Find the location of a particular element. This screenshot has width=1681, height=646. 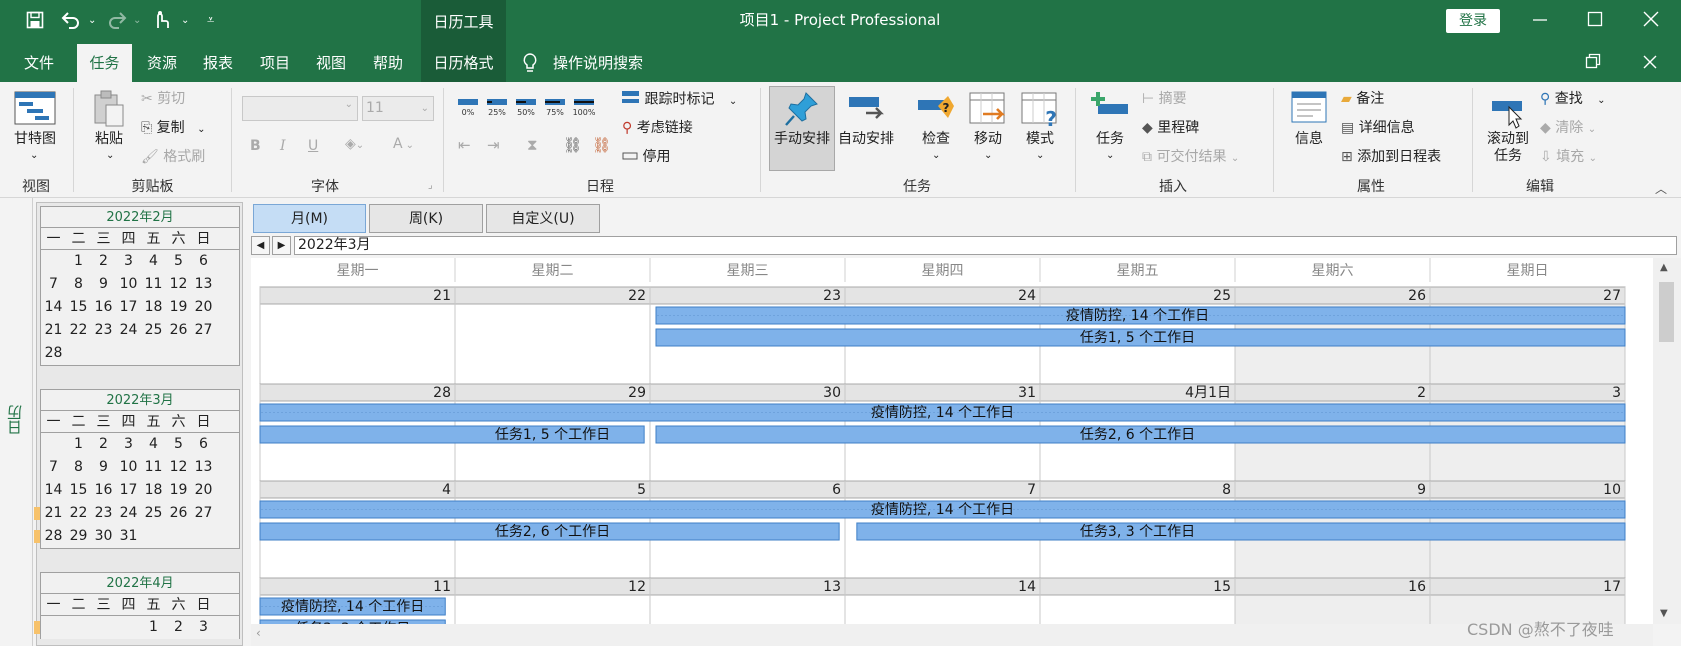

pct-complete-75-icon: 75% is located at coordinates (555, 109).